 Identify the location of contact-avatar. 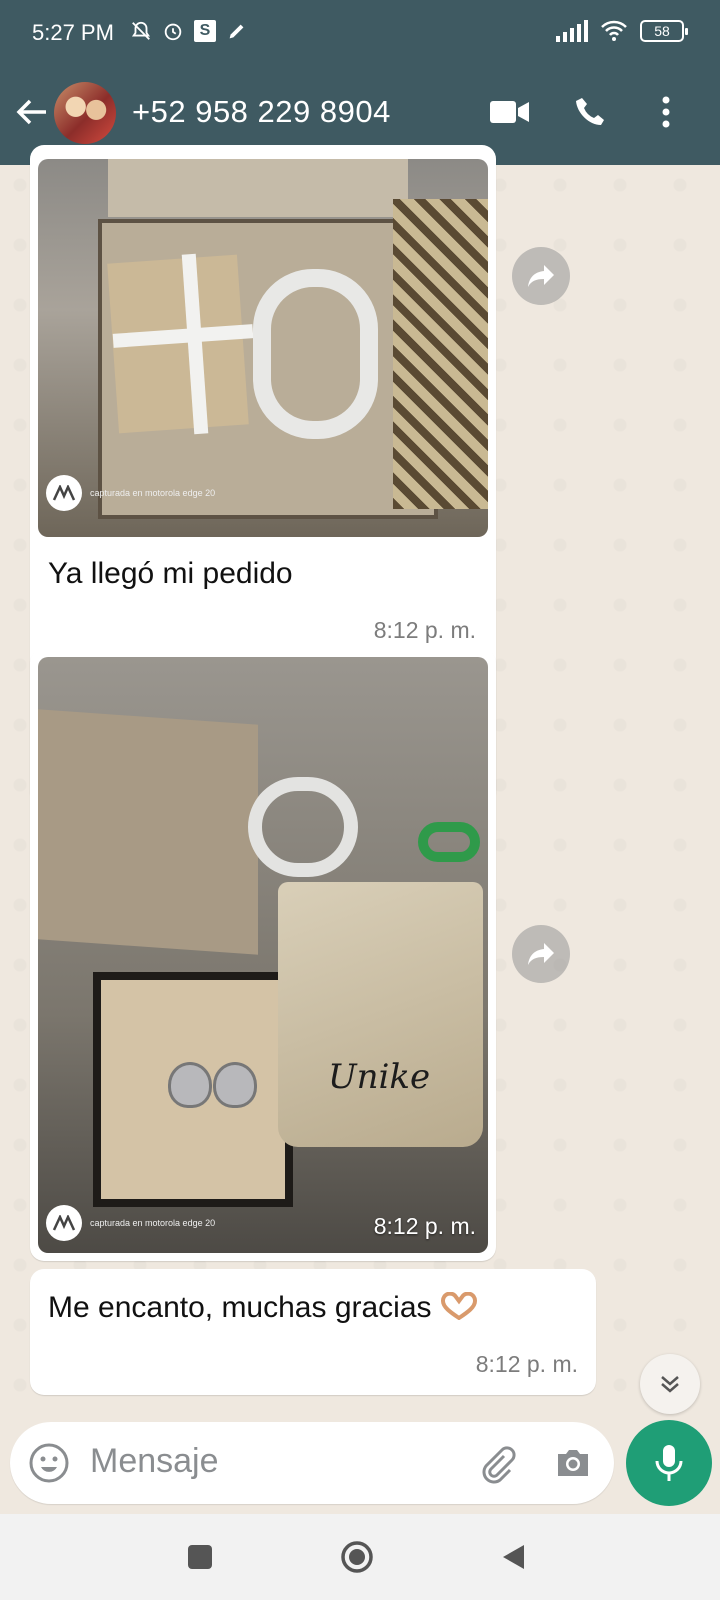
(85, 113).